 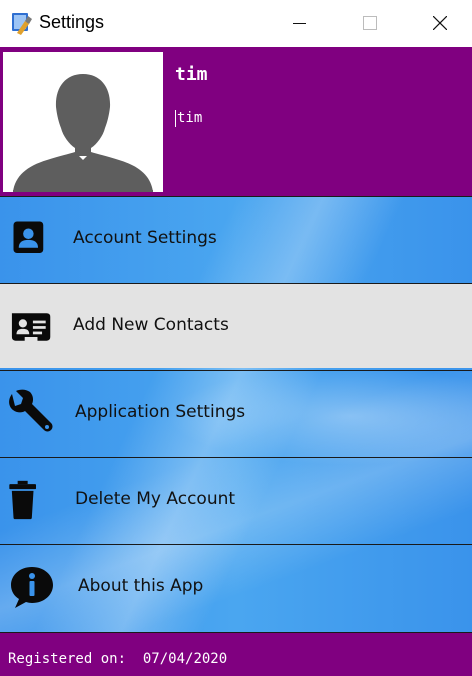 What do you see at coordinates (141, 586) in the screenshot?
I see `menu-item-label: About this App` at bounding box center [141, 586].